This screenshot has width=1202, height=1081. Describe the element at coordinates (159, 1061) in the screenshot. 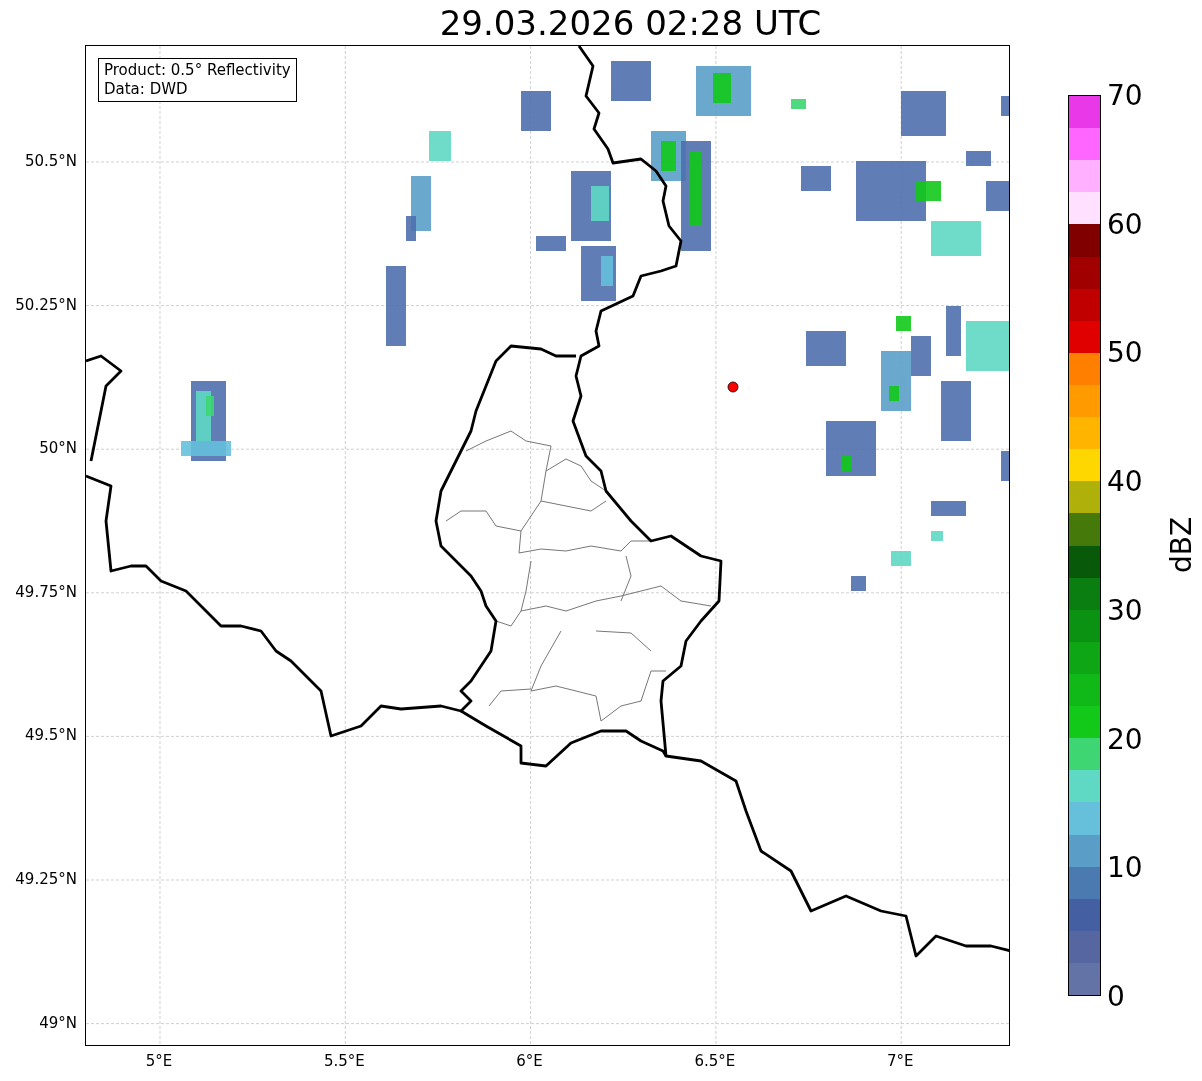

I see `longitude-label: 5°E` at that location.